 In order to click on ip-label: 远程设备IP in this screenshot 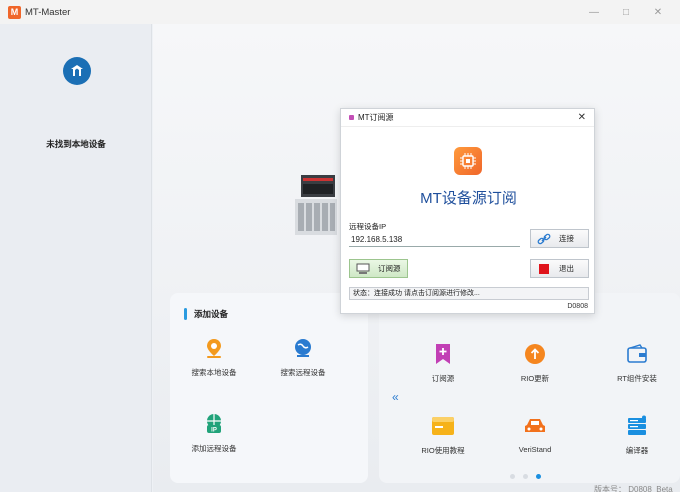, I will do `click(368, 226)`.